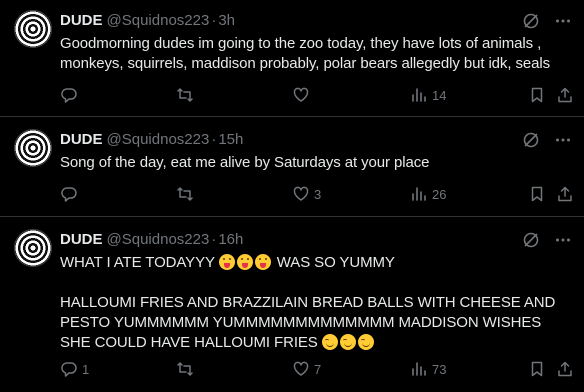 Image resolution: width=584 pixels, height=392 pixels. Describe the element at coordinates (439, 95) in the screenshot. I see `view-count: 14` at that location.